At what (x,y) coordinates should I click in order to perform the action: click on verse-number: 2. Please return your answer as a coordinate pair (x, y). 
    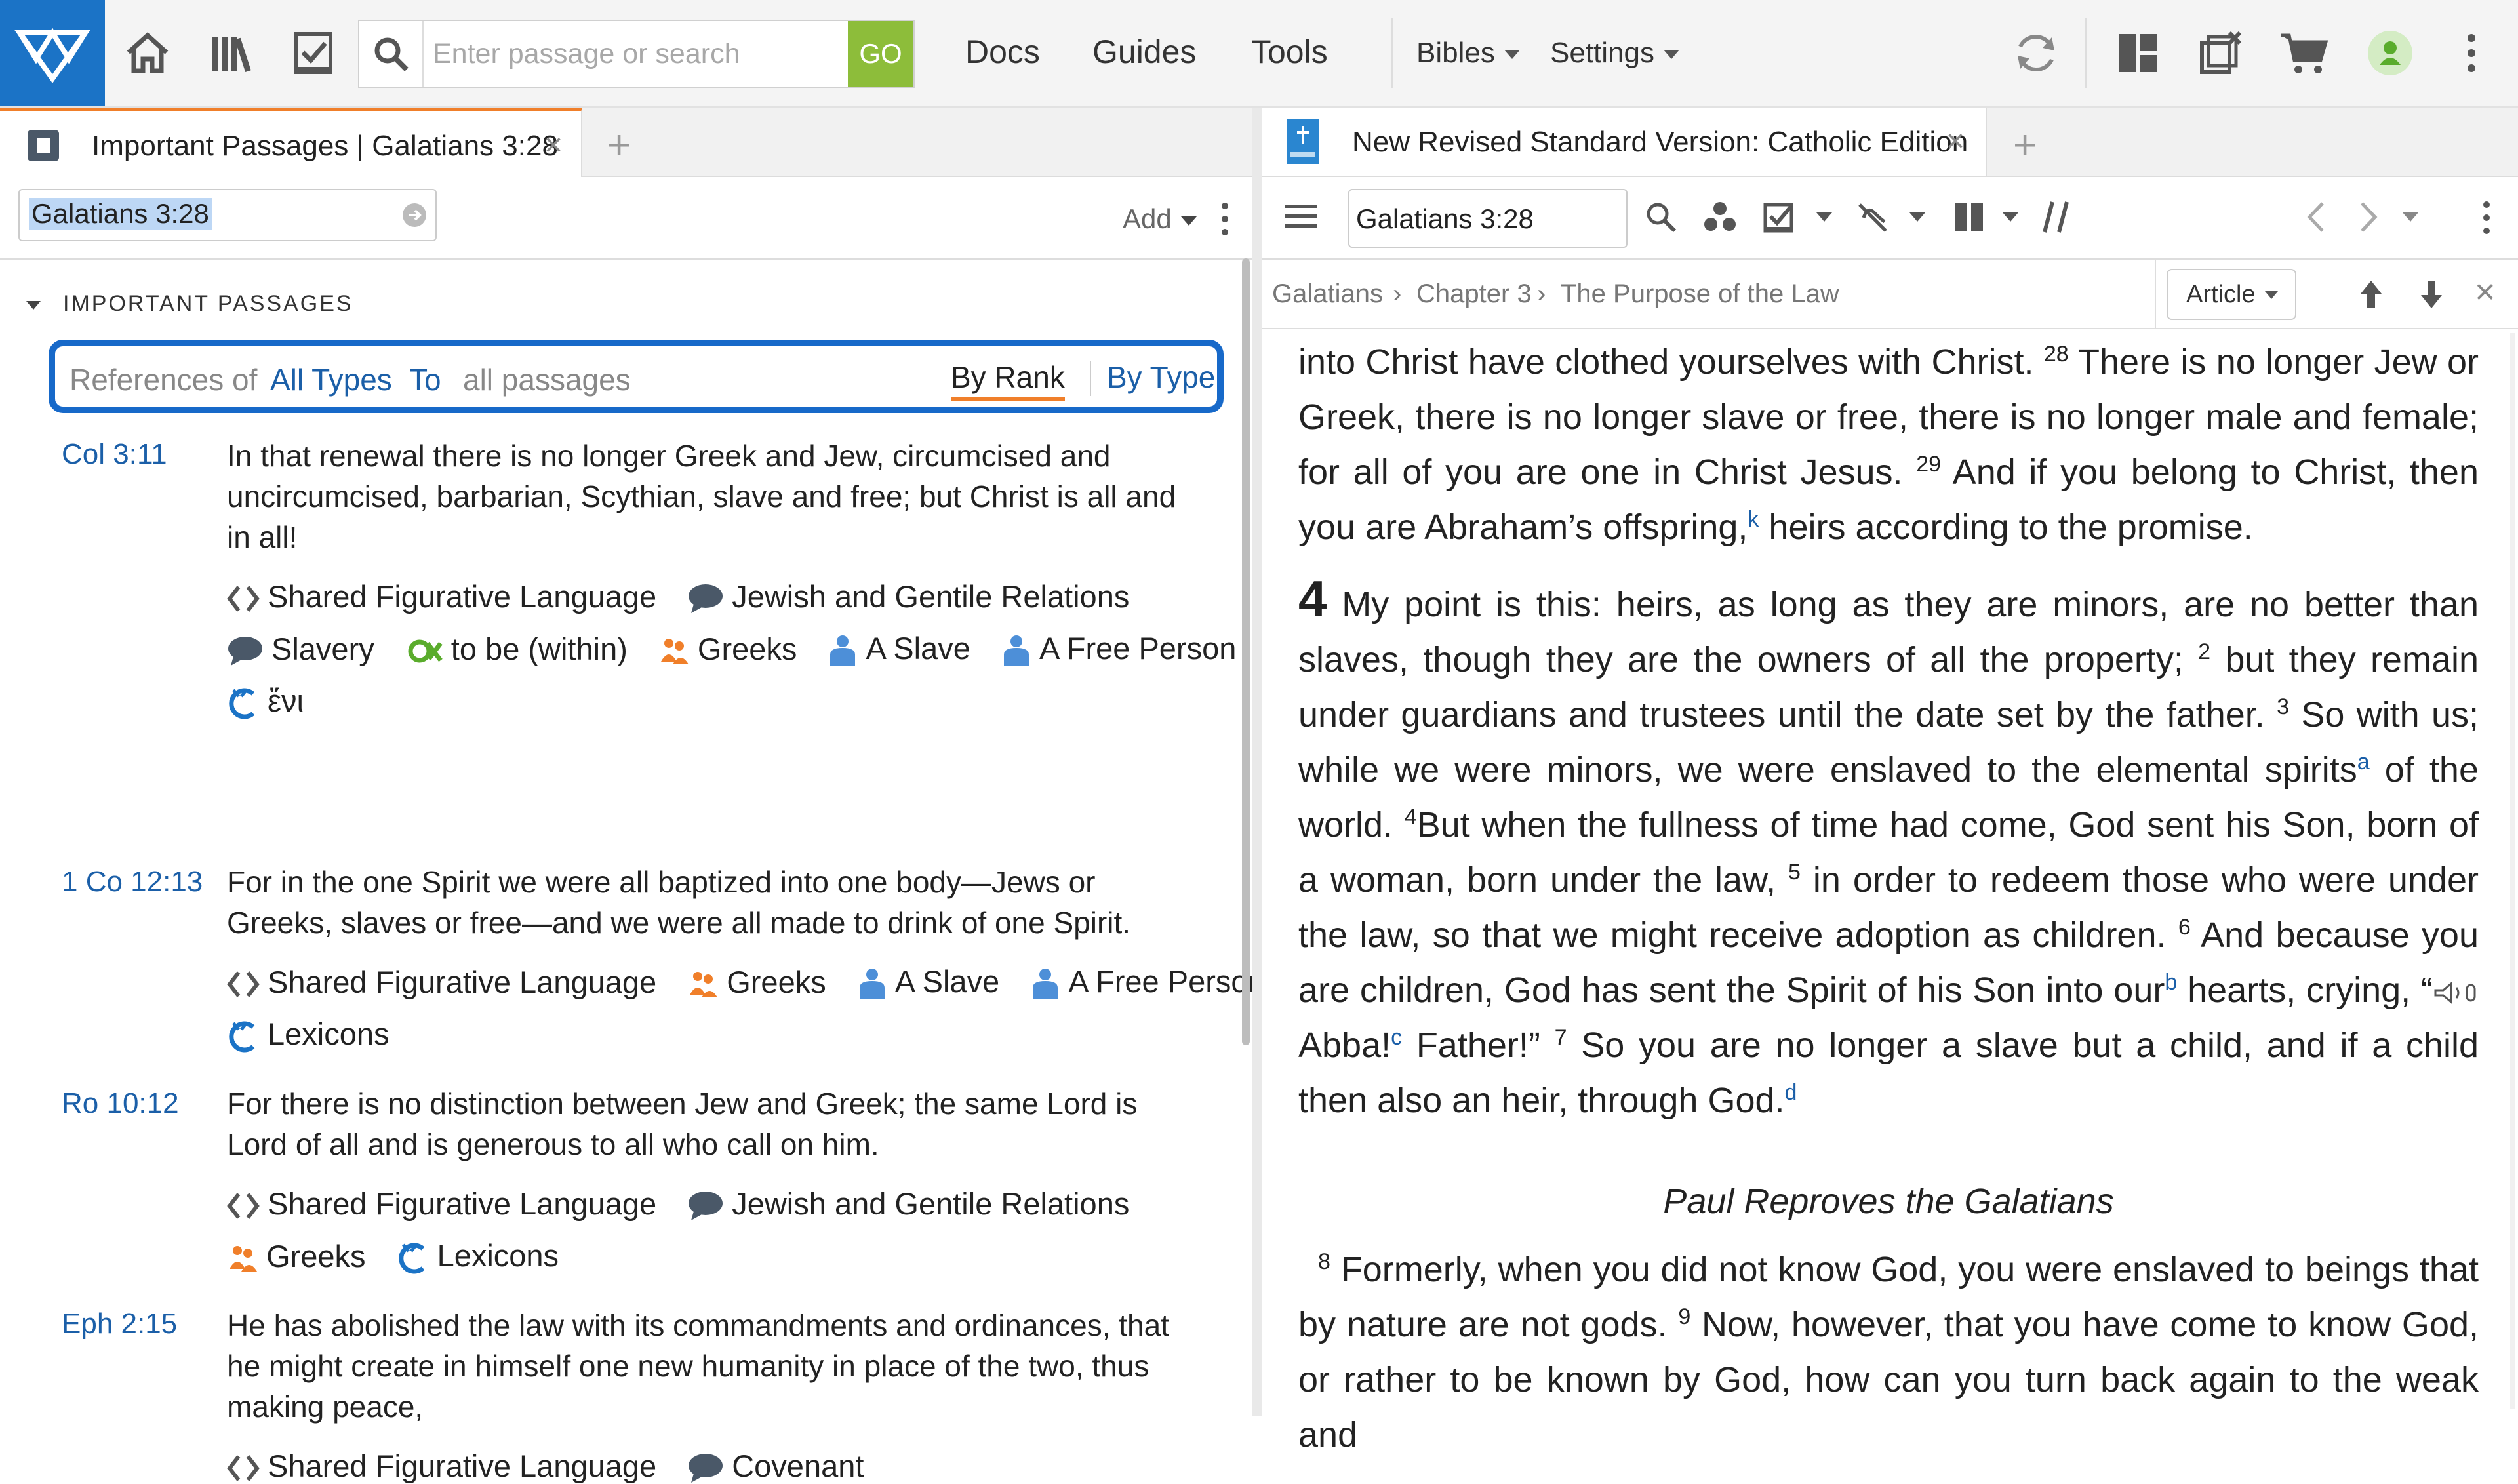
    Looking at the image, I should click on (2204, 651).